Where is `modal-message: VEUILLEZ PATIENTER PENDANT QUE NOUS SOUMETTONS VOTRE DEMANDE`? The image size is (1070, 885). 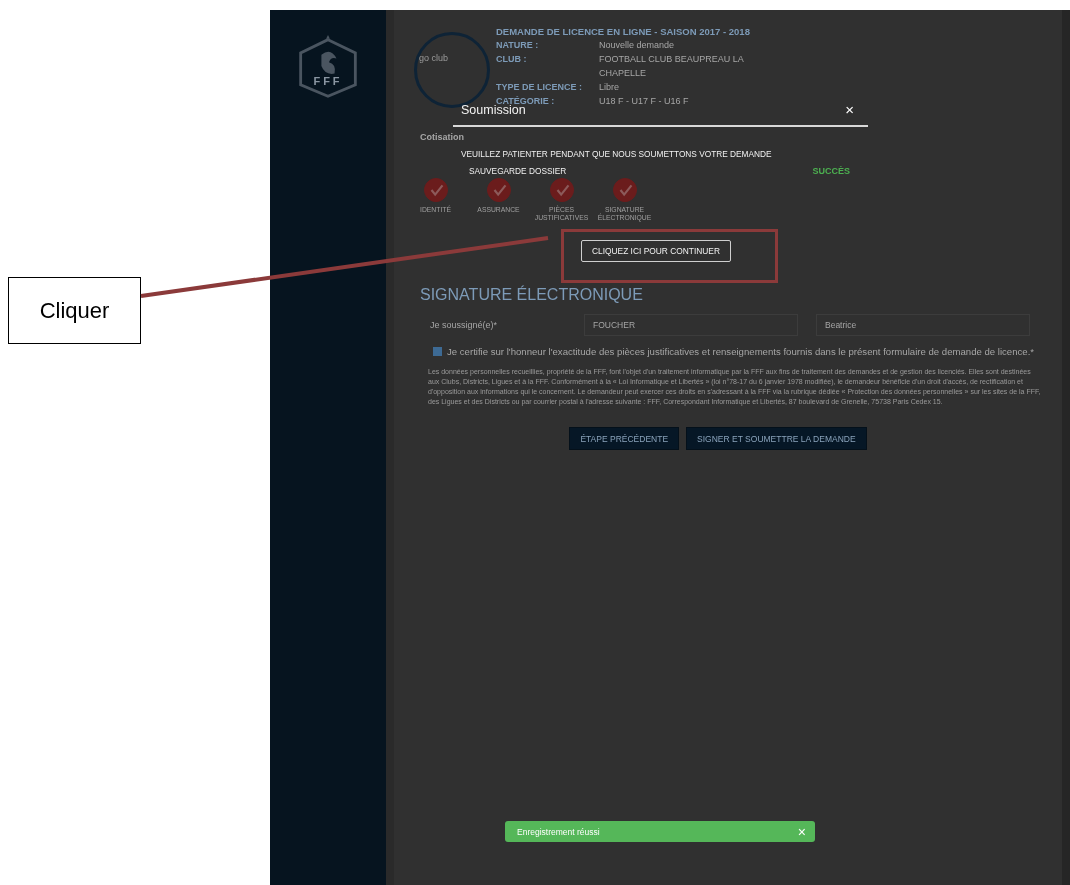 modal-message: VEUILLEZ PATIENTER PENDANT QUE NOUS SOUMETTONS VOTRE DEMANDE is located at coordinates (617, 154).